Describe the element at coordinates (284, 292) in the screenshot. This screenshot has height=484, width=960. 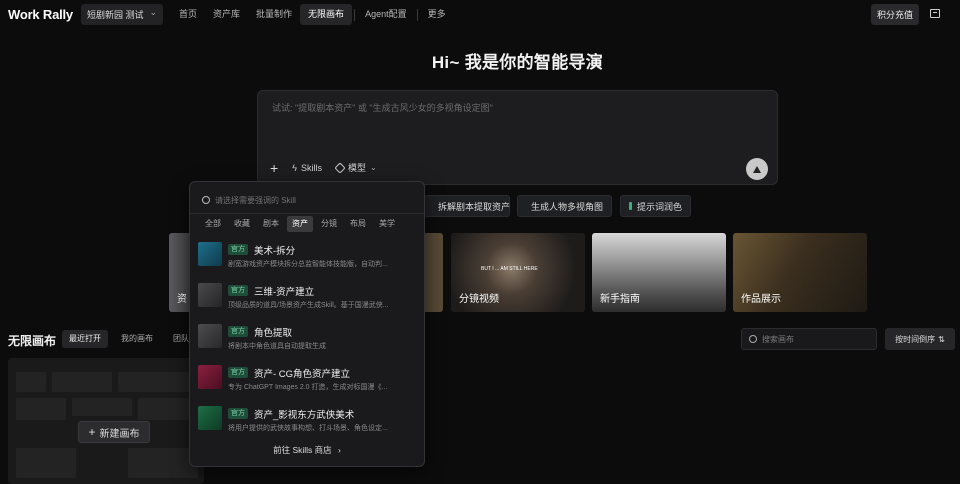
I see `skill-name: 三维-资产建立` at that location.